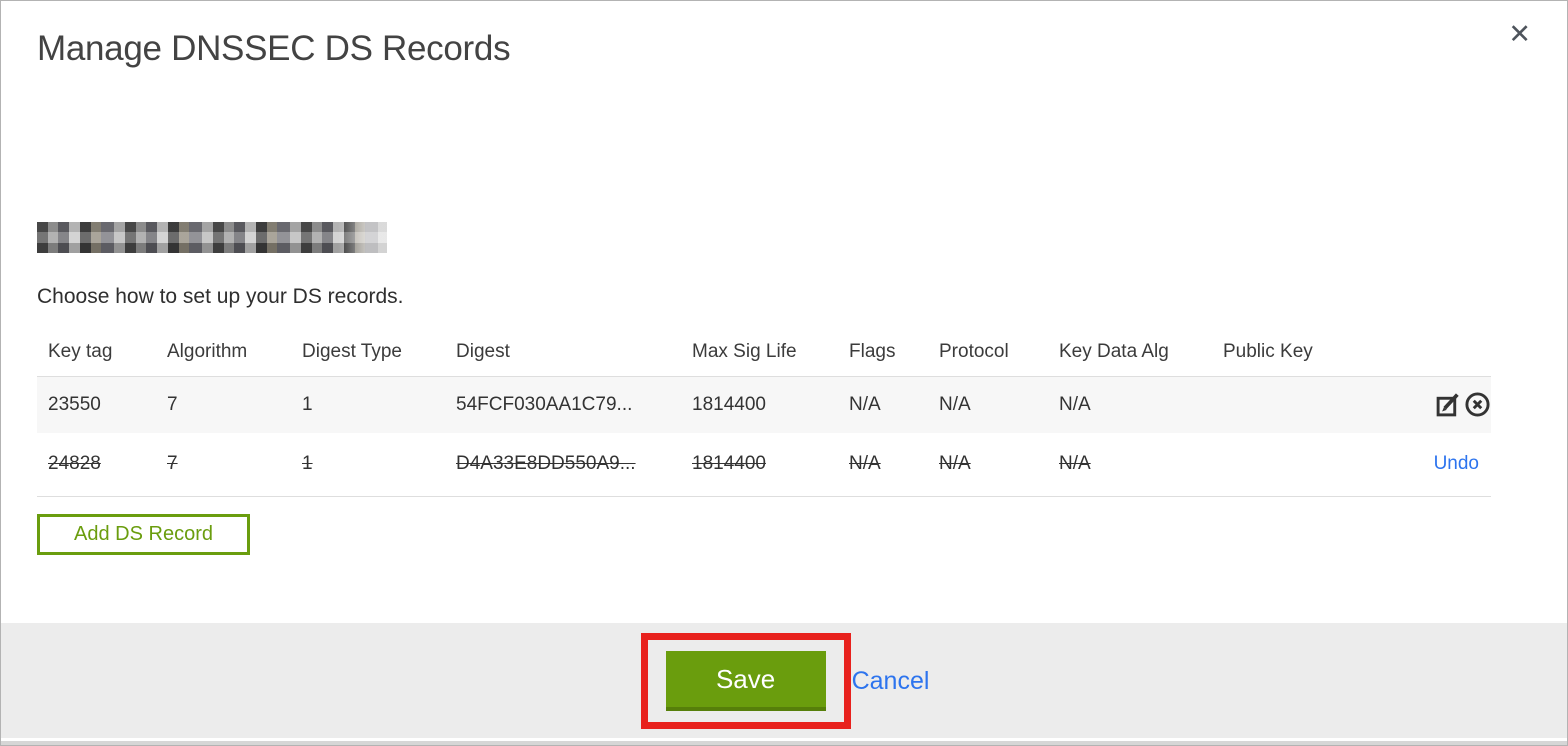 The width and height of the screenshot is (1568, 746). I want to click on delete-icon, so click(1477, 404).